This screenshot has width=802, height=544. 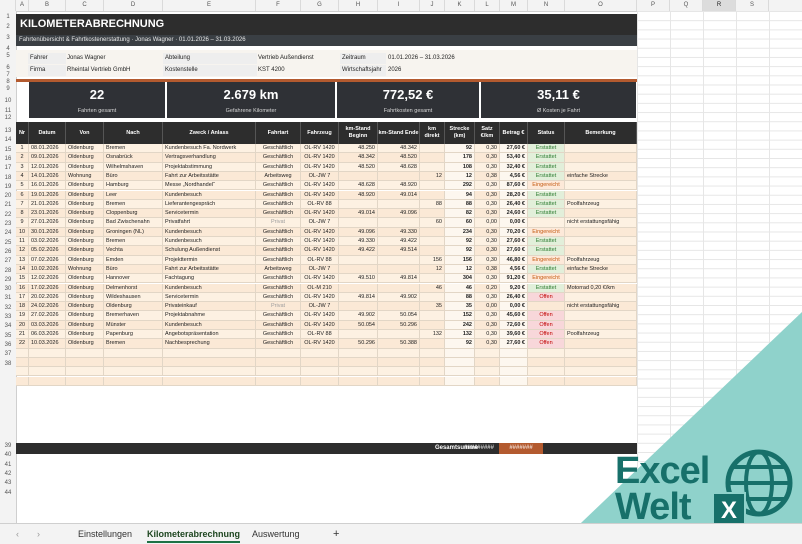 I want to click on table-cell: 46, so click(x=432, y=288).